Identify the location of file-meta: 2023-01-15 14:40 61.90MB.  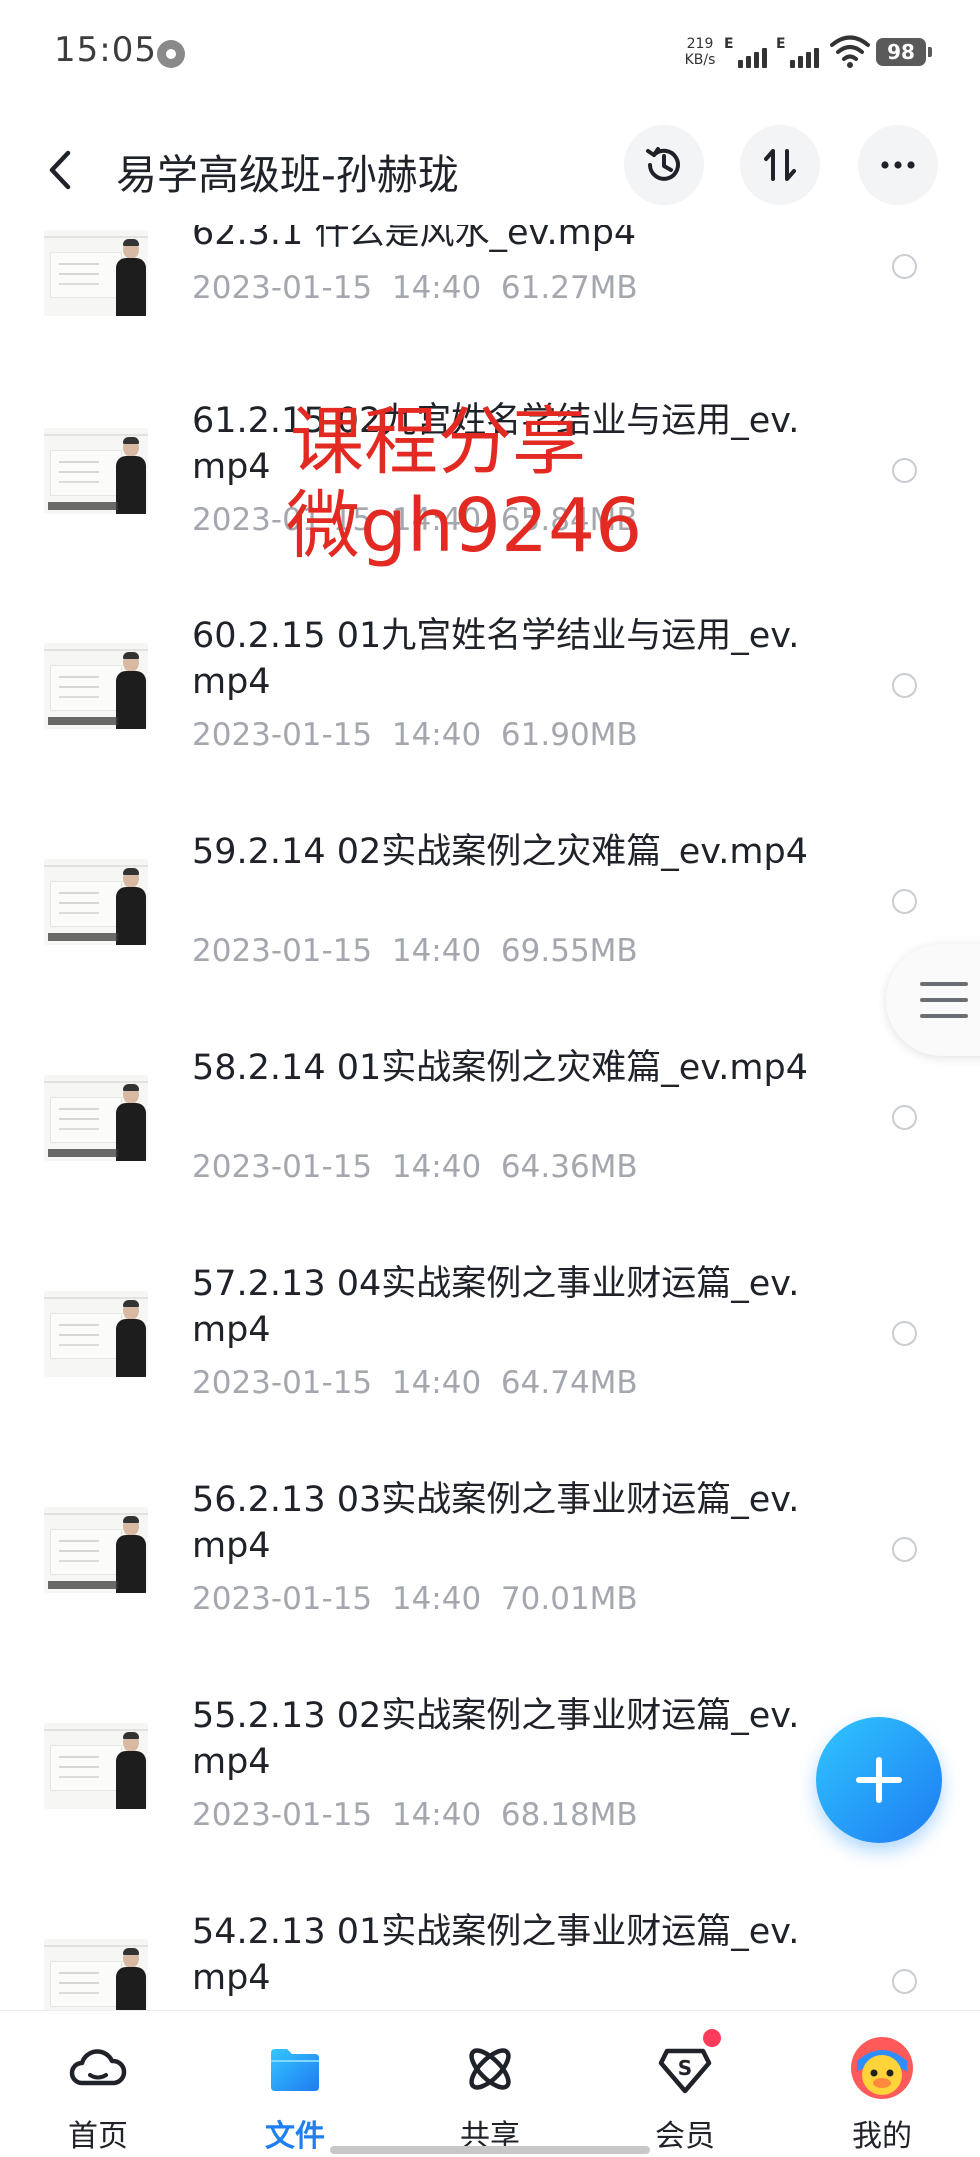
(415, 735).